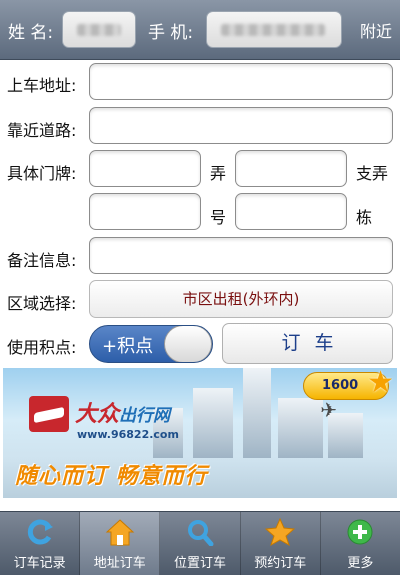  I want to click on plus-icon, so click(360, 532).